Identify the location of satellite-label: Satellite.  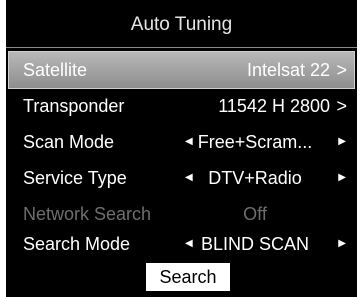
(55, 70).